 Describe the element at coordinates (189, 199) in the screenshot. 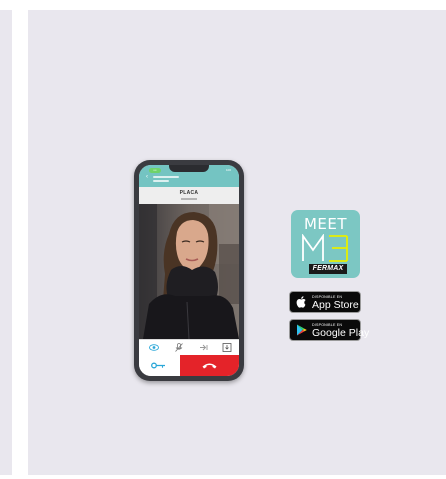

I see `screen-subtitle-line` at that location.